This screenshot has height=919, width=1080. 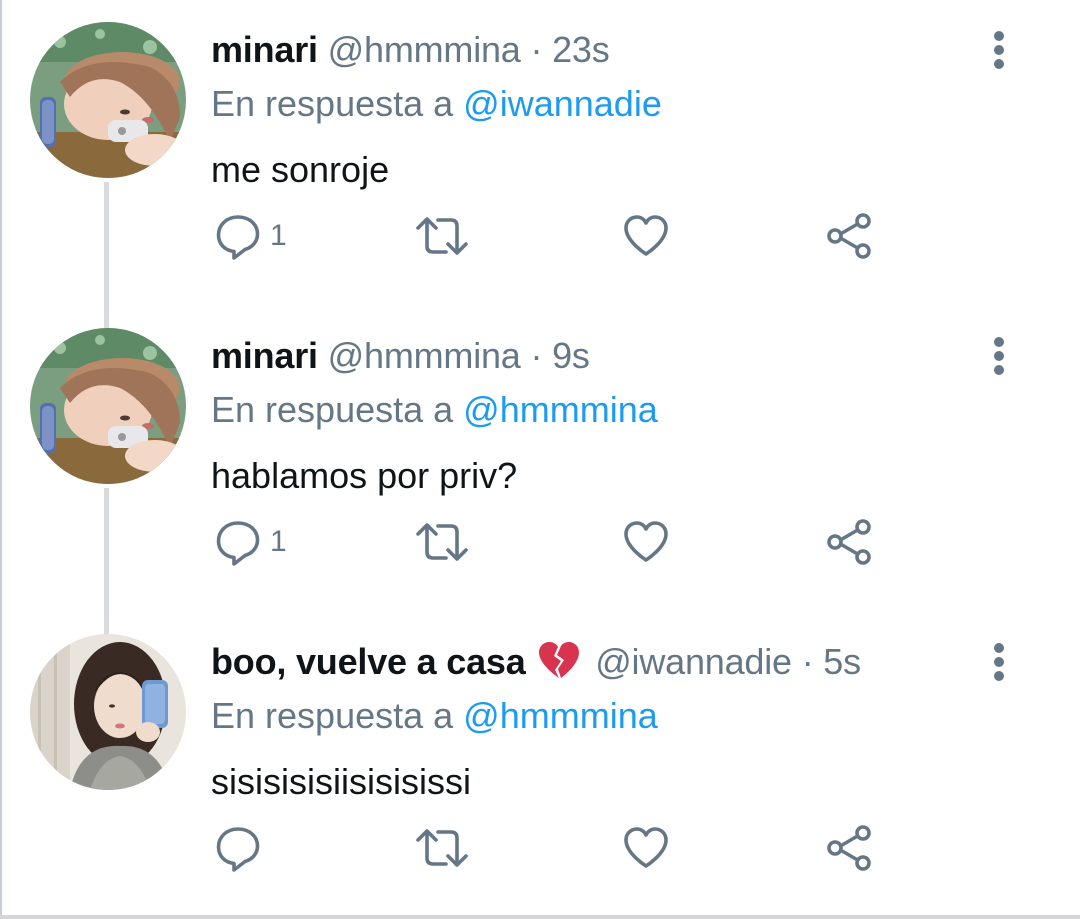 What do you see at coordinates (540, 848) in the screenshot?
I see `tweet-actions` at bounding box center [540, 848].